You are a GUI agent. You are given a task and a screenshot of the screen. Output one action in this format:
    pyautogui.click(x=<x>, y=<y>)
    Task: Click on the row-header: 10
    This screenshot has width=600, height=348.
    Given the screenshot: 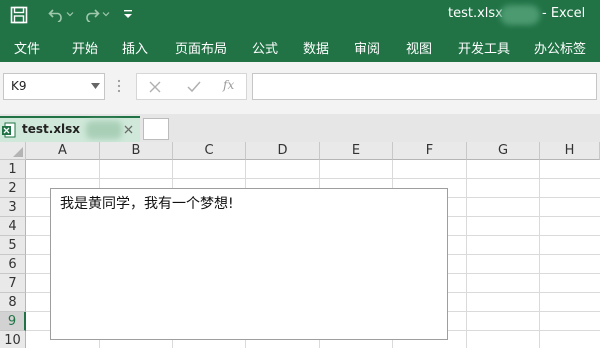 What is the action you would take?
    pyautogui.click(x=13, y=339)
    